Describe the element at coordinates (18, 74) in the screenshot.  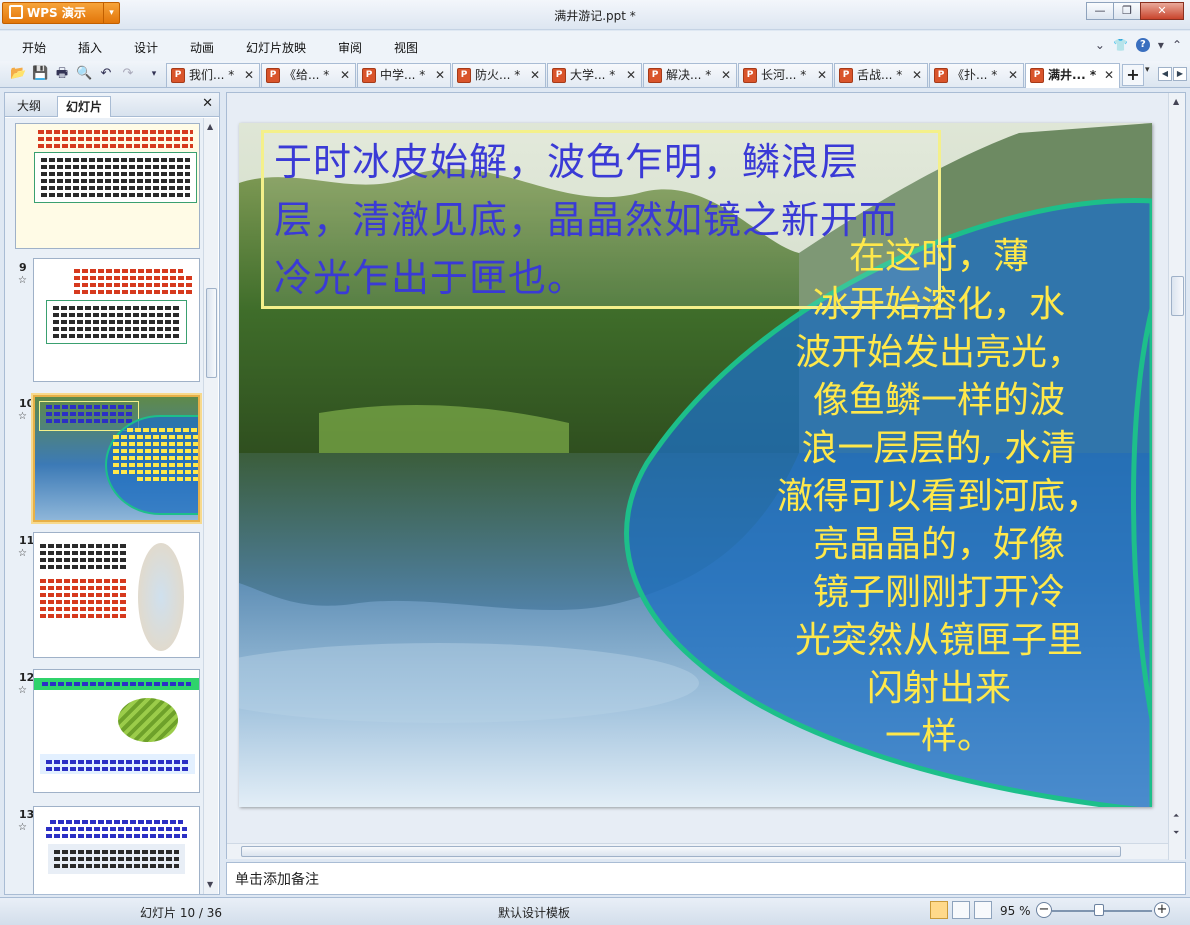
I see `open-icon: 📂` at that location.